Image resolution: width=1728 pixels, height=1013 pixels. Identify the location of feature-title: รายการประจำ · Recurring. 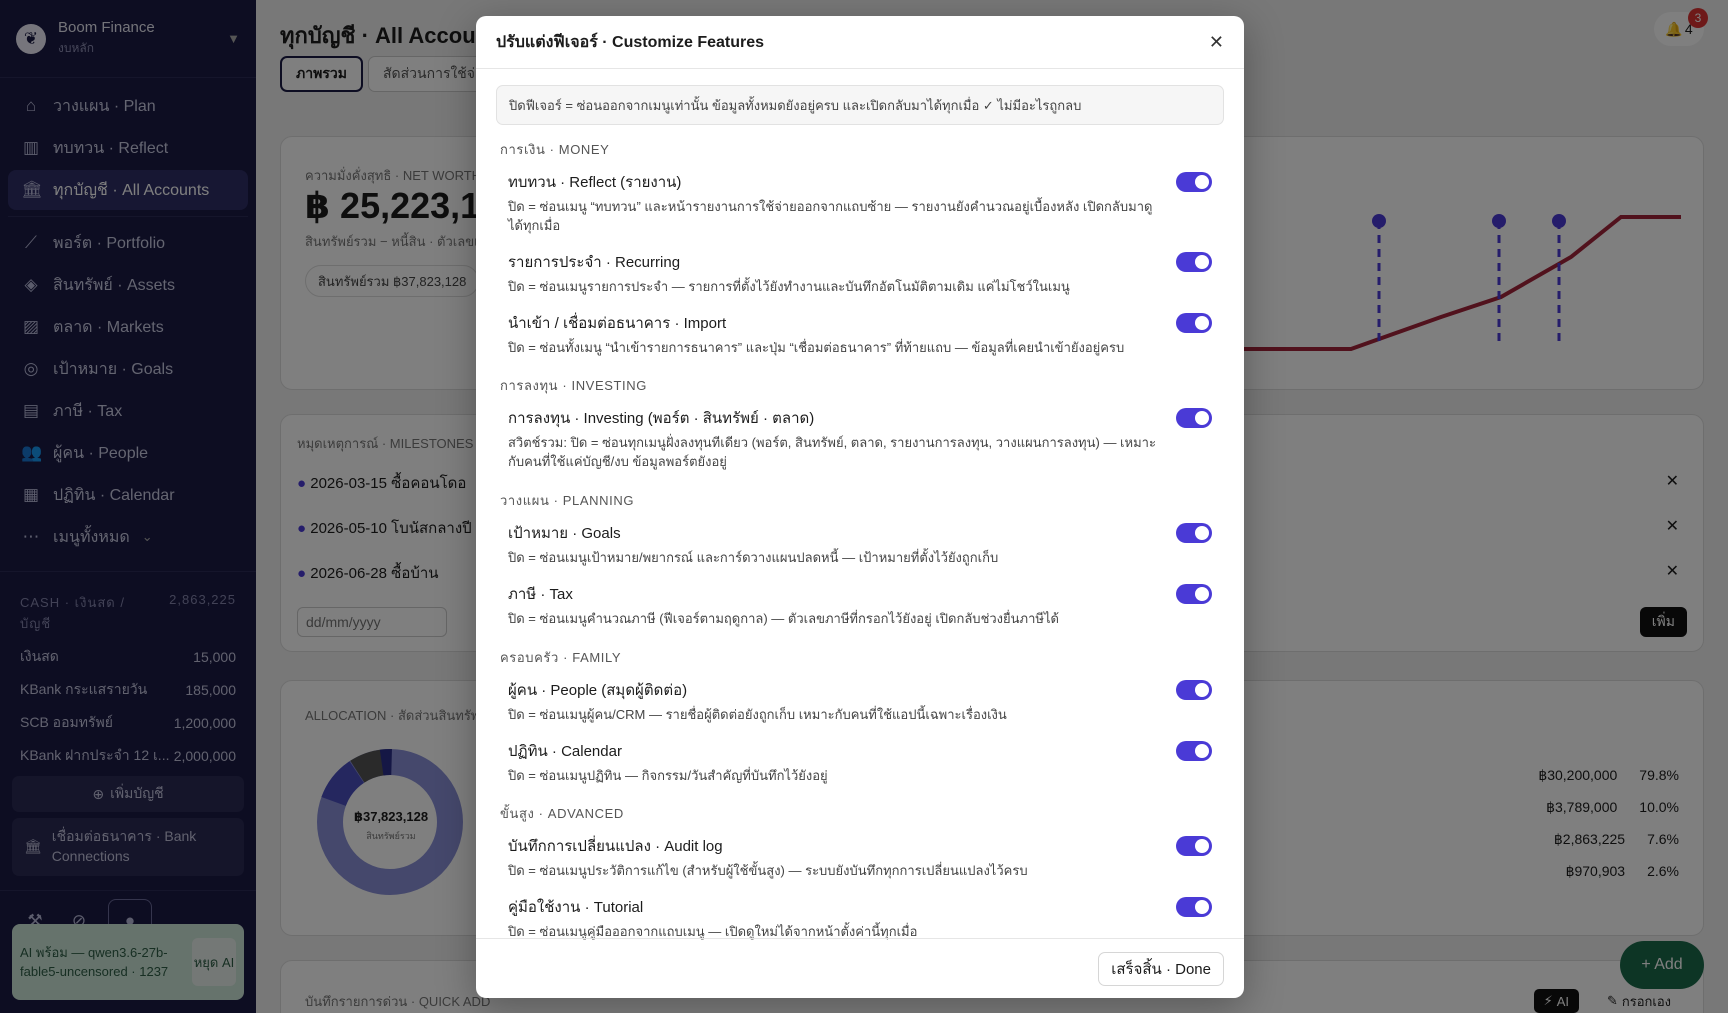
(594, 262).